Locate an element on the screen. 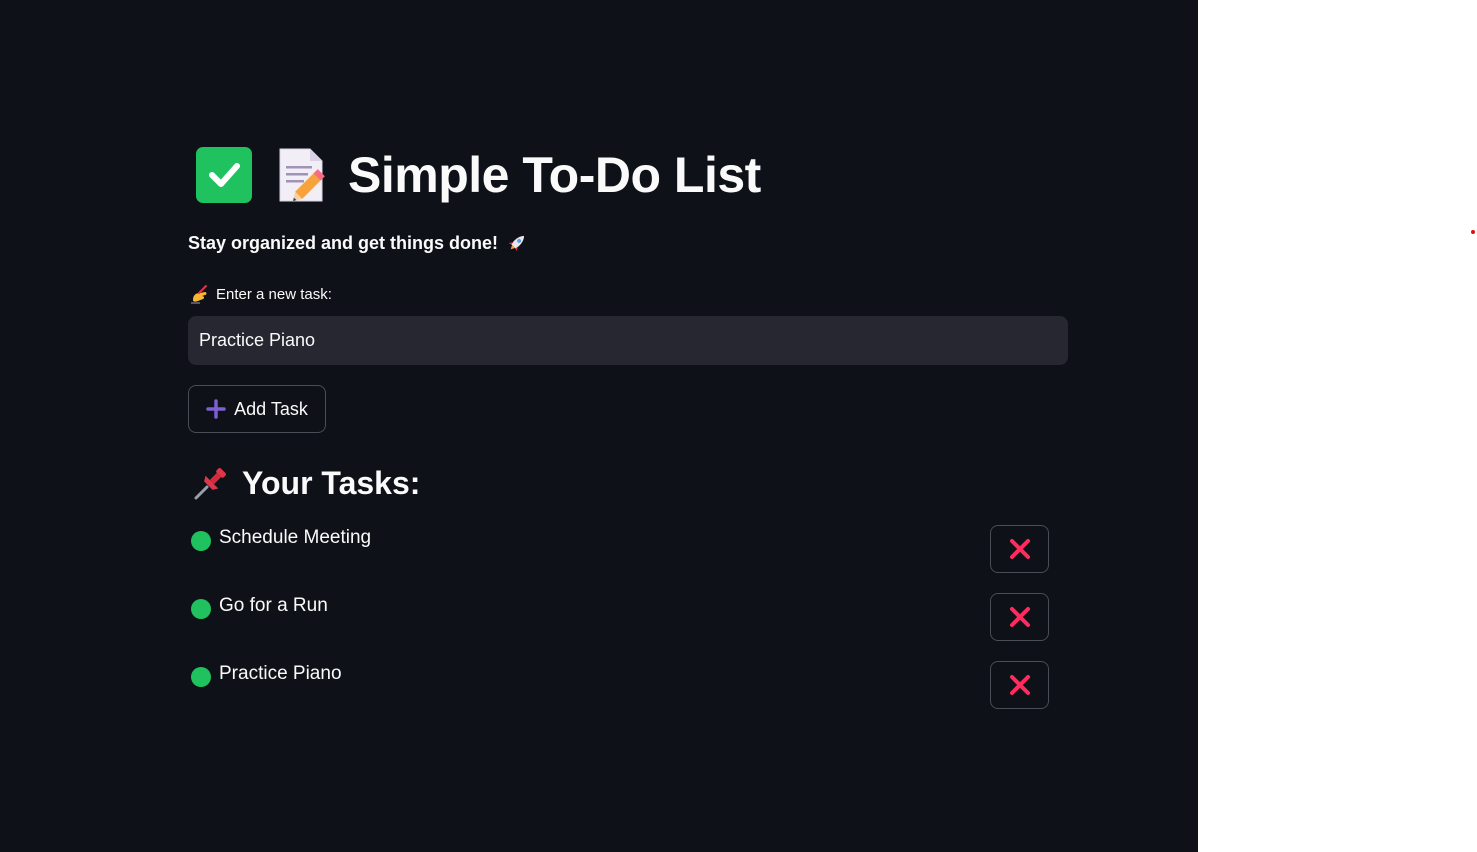 This screenshot has height=852, width=1477. task-text: Go for a Run is located at coordinates (273, 605).